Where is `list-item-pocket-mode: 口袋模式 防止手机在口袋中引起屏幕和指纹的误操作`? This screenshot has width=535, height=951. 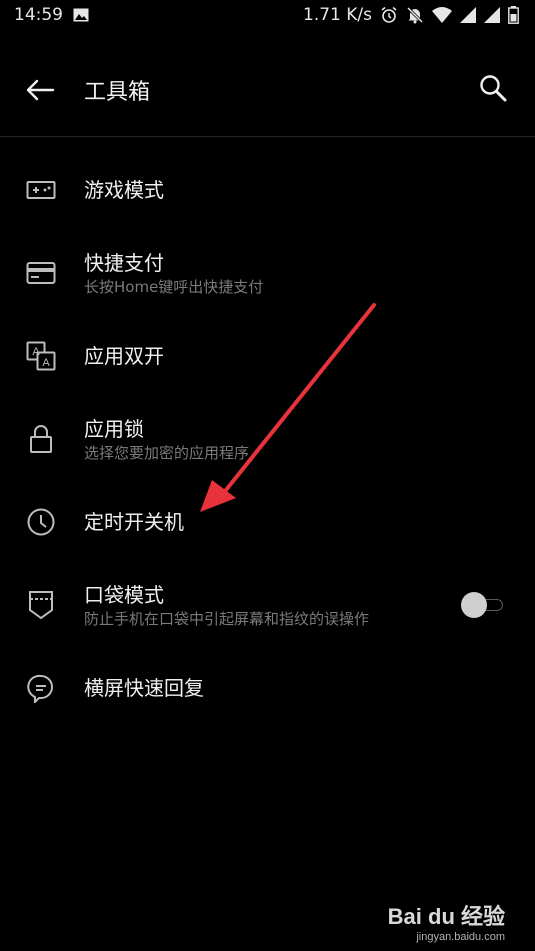 list-item-pocket-mode: 口袋模式 防止手机在口袋中引起屏幕和指纹的误操作 is located at coordinates (267, 604).